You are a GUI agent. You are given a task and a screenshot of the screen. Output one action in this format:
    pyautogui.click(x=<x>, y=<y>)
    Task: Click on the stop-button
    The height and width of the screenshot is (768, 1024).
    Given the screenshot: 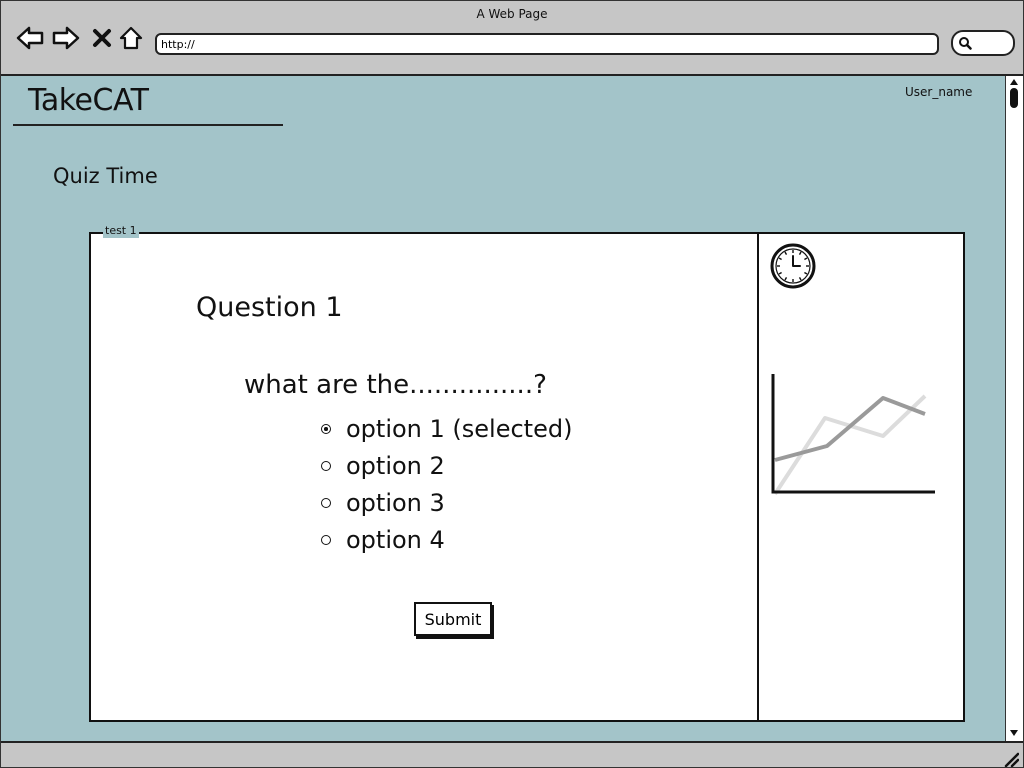 What is the action you would take?
    pyautogui.click(x=102, y=38)
    